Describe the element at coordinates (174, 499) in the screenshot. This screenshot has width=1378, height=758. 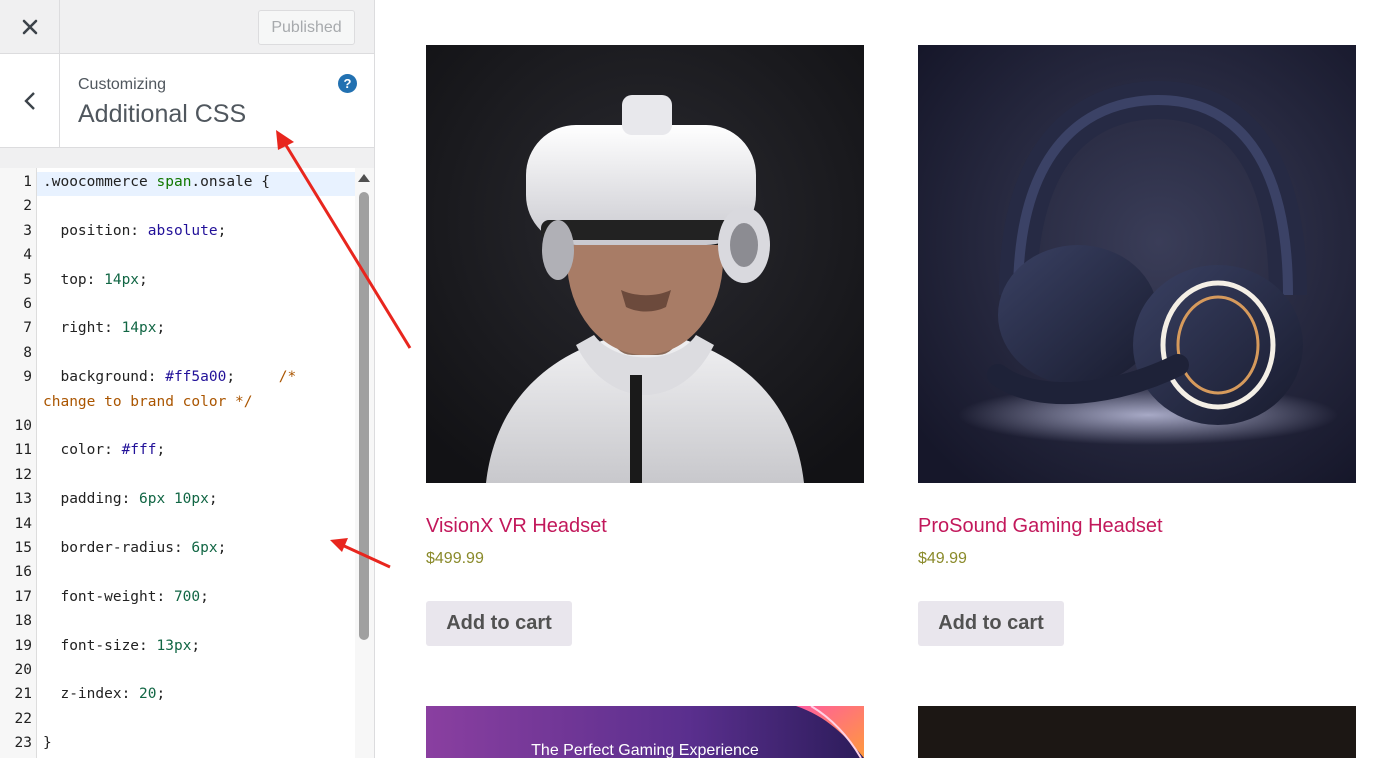
I see `code-token: 6px 10px` at that location.